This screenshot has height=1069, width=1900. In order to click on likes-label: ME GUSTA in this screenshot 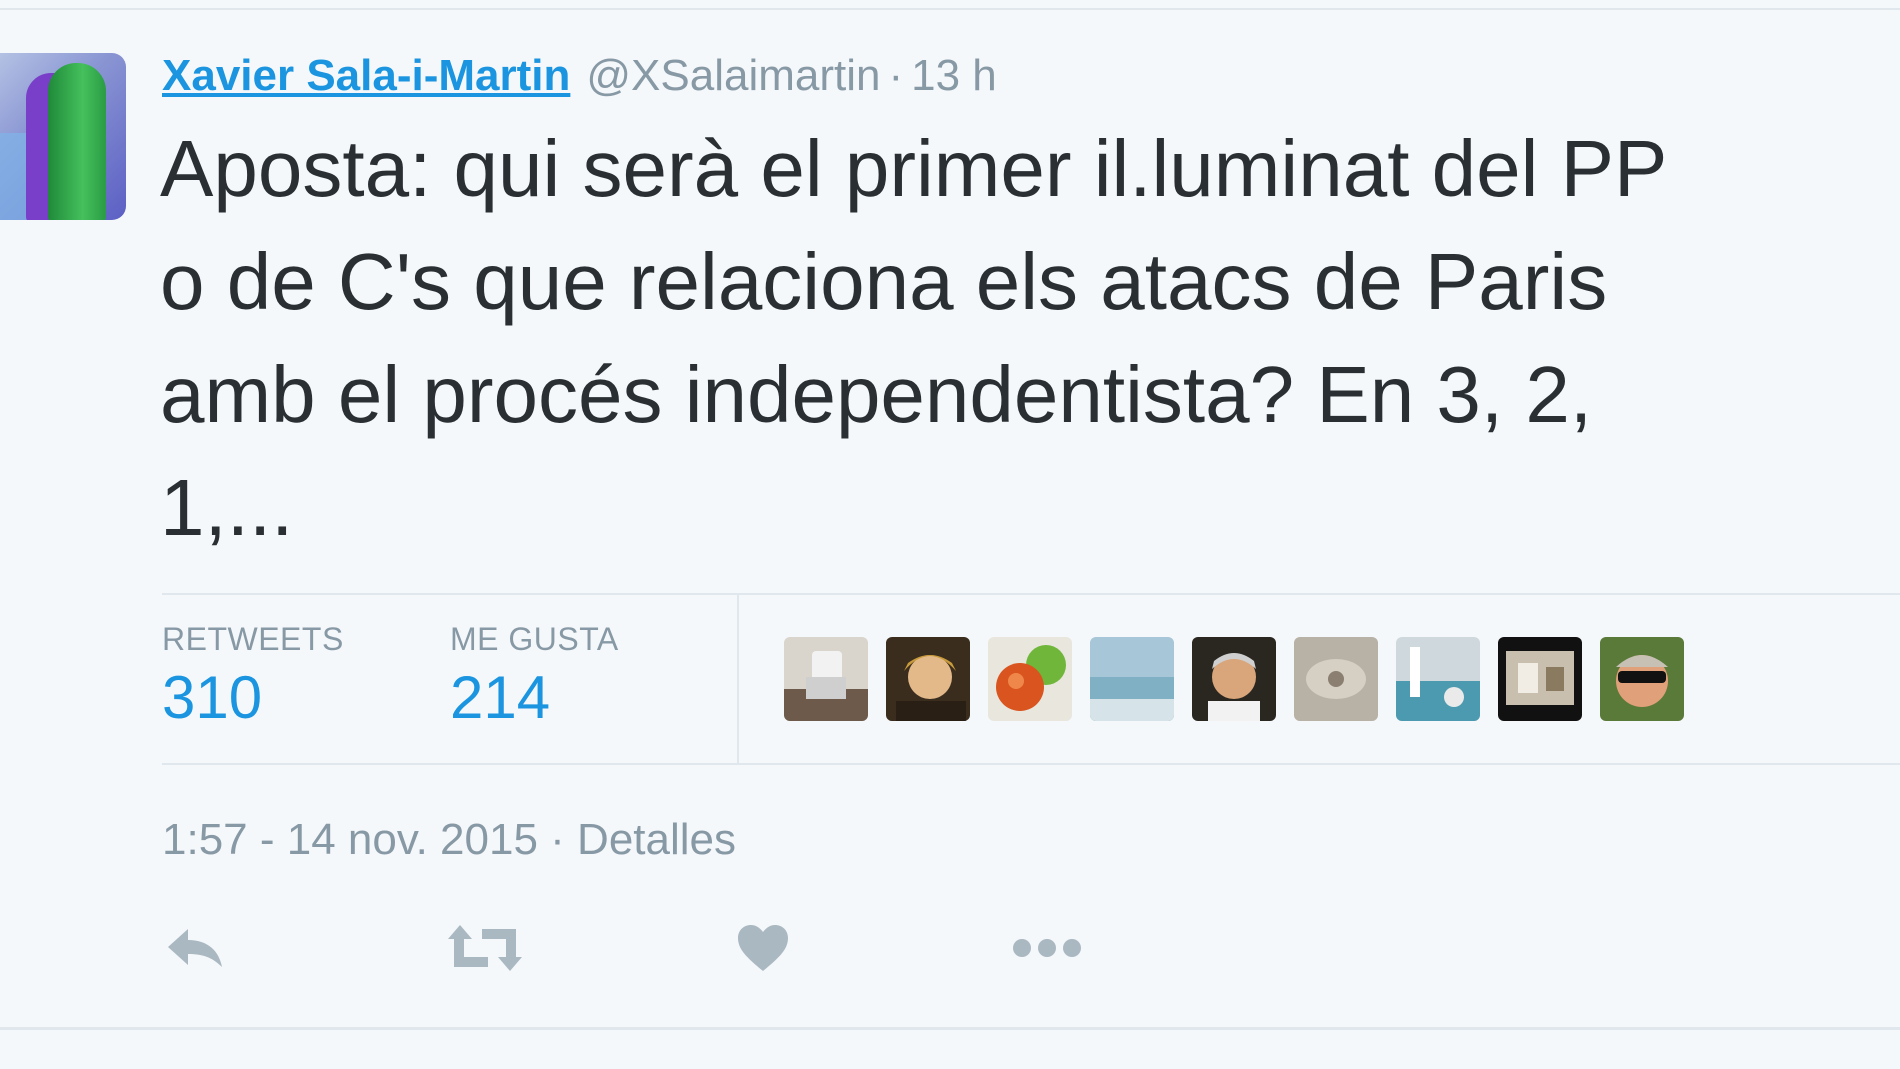, I will do `click(534, 639)`.